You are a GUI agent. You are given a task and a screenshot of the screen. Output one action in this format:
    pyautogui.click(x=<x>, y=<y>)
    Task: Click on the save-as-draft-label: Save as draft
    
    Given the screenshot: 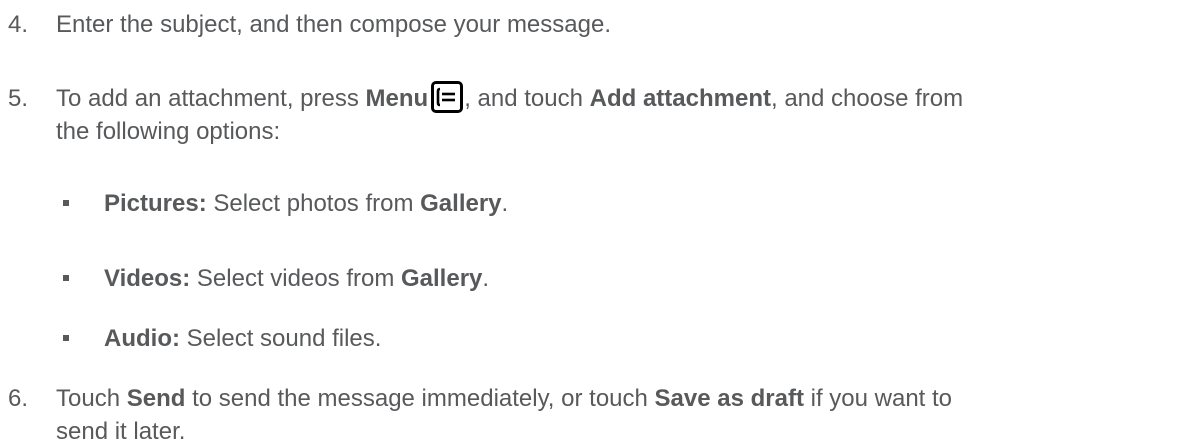 What is the action you would take?
    pyautogui.click(x=729, y=398)
    